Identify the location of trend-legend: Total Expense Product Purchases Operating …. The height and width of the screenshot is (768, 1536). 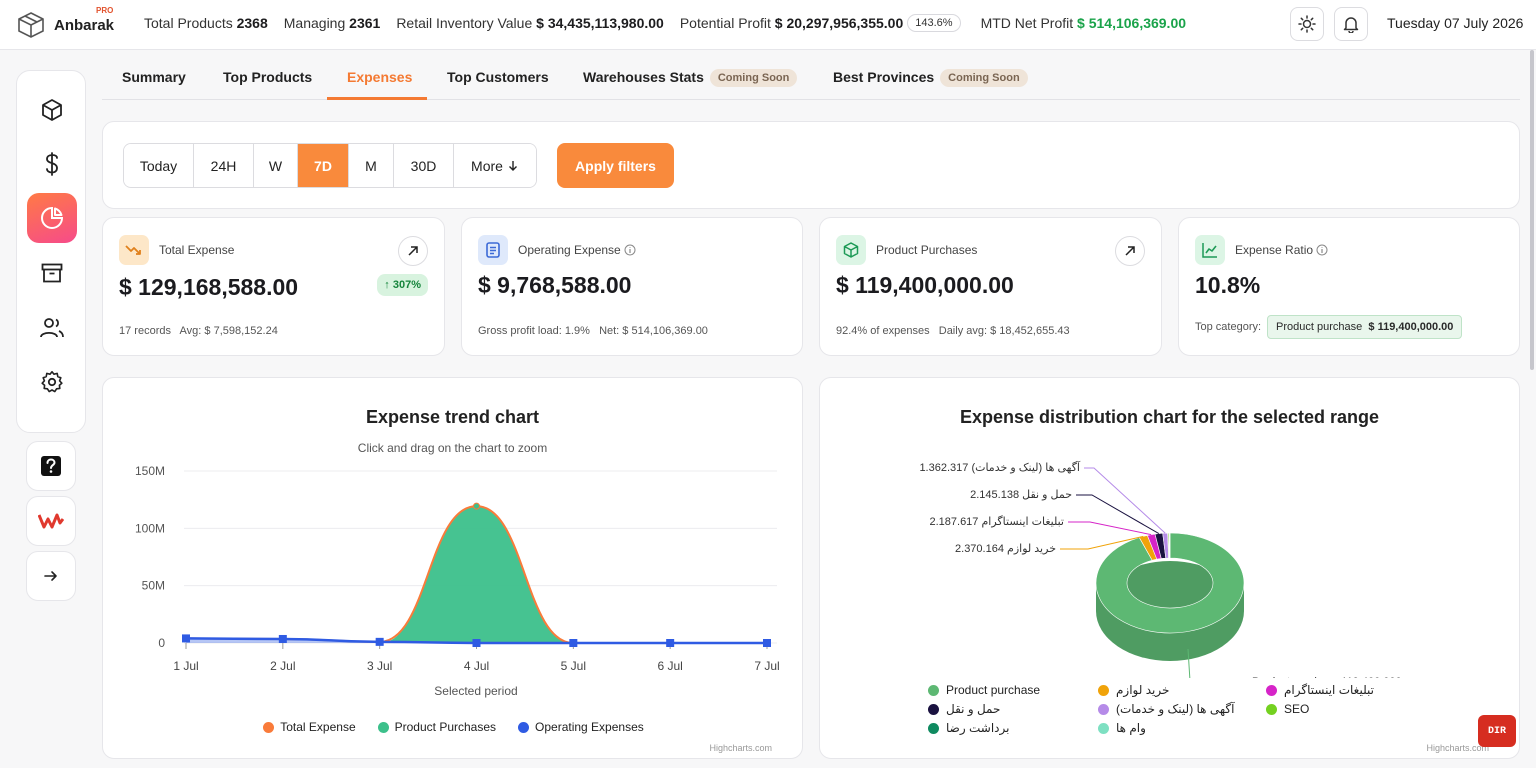
(452, 727).